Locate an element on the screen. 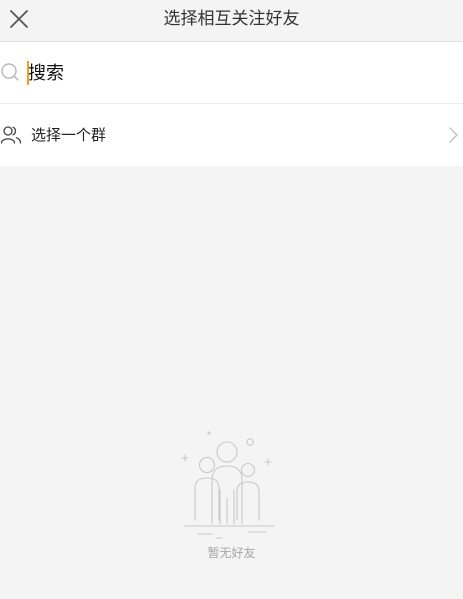 The height and width of the screenshot is (599, 463). people-group-illustration is located at coordinates (228, 485).